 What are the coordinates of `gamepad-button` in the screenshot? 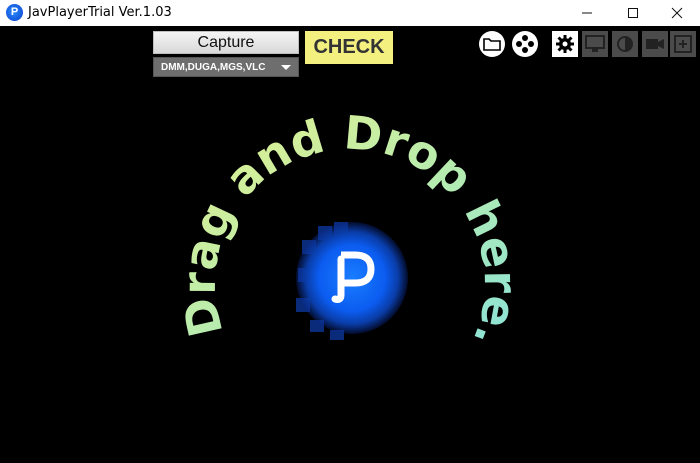 It's located at (525, 44).